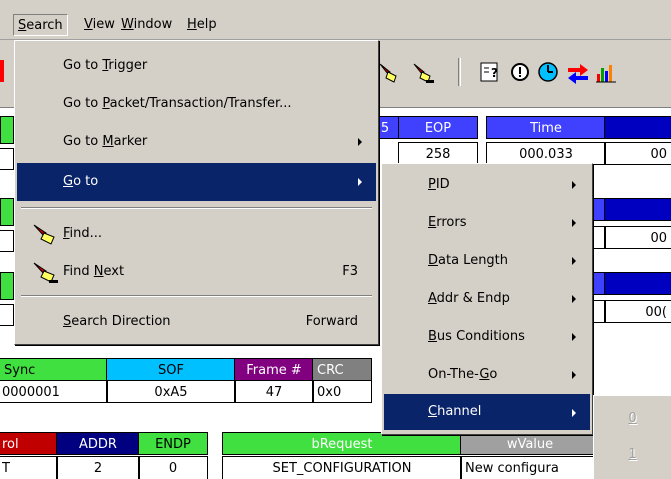 The height and width of the screenshot is (479, 671). Describe the element at coordinates (632, 437) in the screenshot. I see `channel-submenu: 0 1` at that location.